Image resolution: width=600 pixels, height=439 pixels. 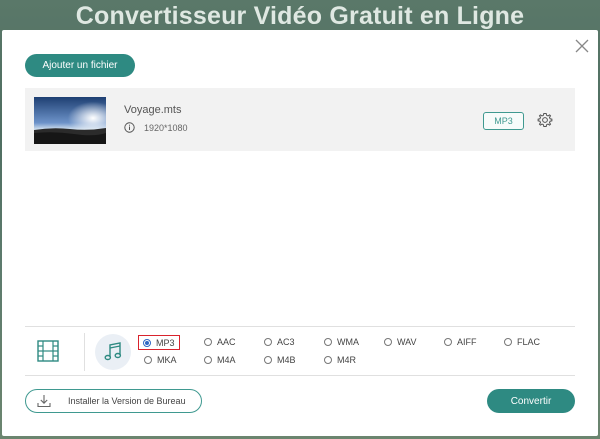 I want to click on format-label: AAC, so click(x=226, y=342).